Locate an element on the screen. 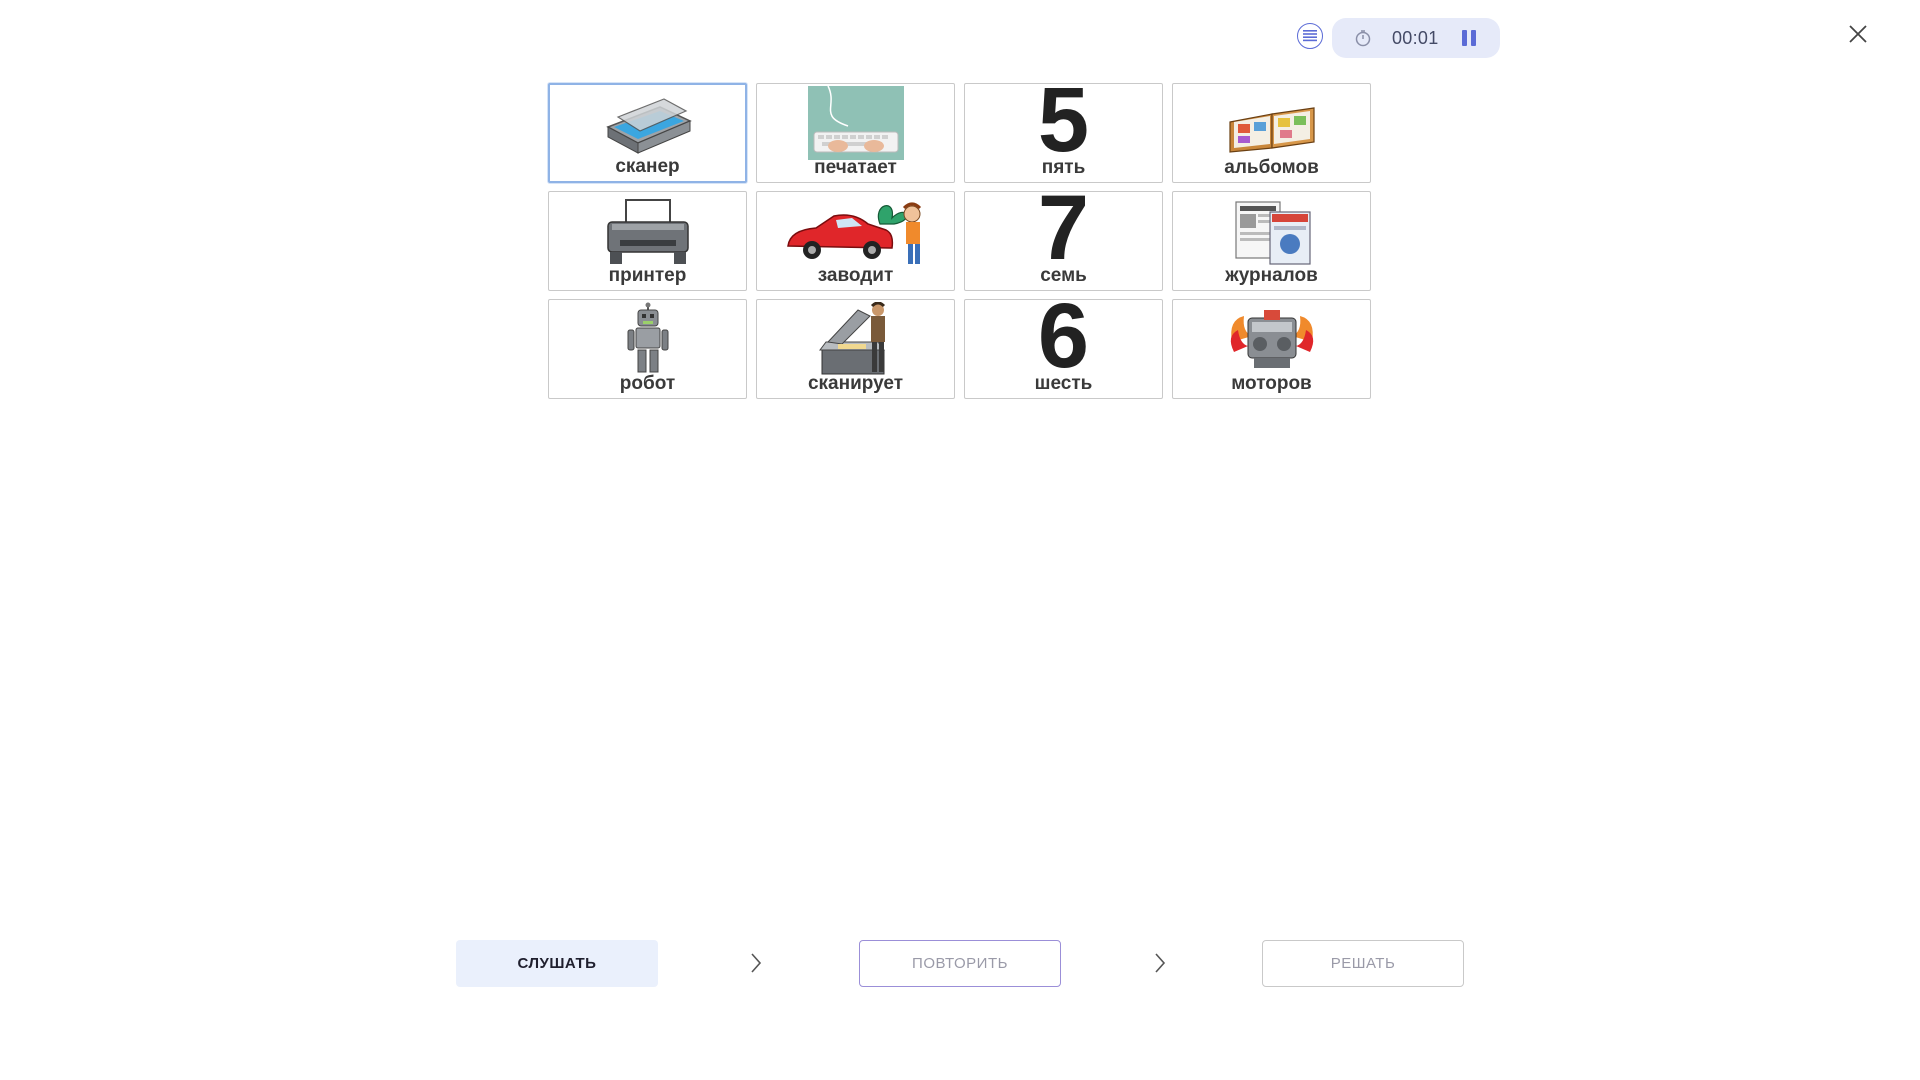 The height and width of the screenshot is (1080, 1920). timer-panel: 00:01 is located at coordinates (1416, 38).